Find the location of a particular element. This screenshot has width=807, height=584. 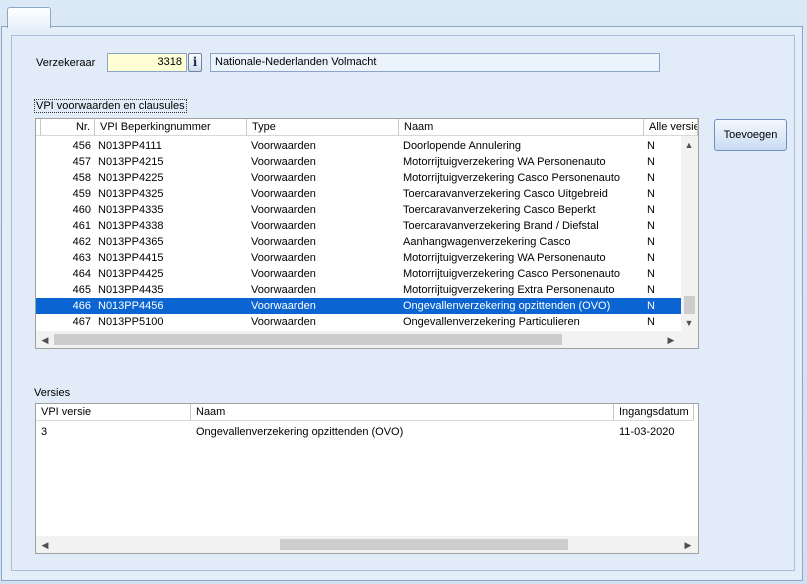

vpi-naam: Aanhangwagenverzekering Casco is located at coordinates (487, 242).